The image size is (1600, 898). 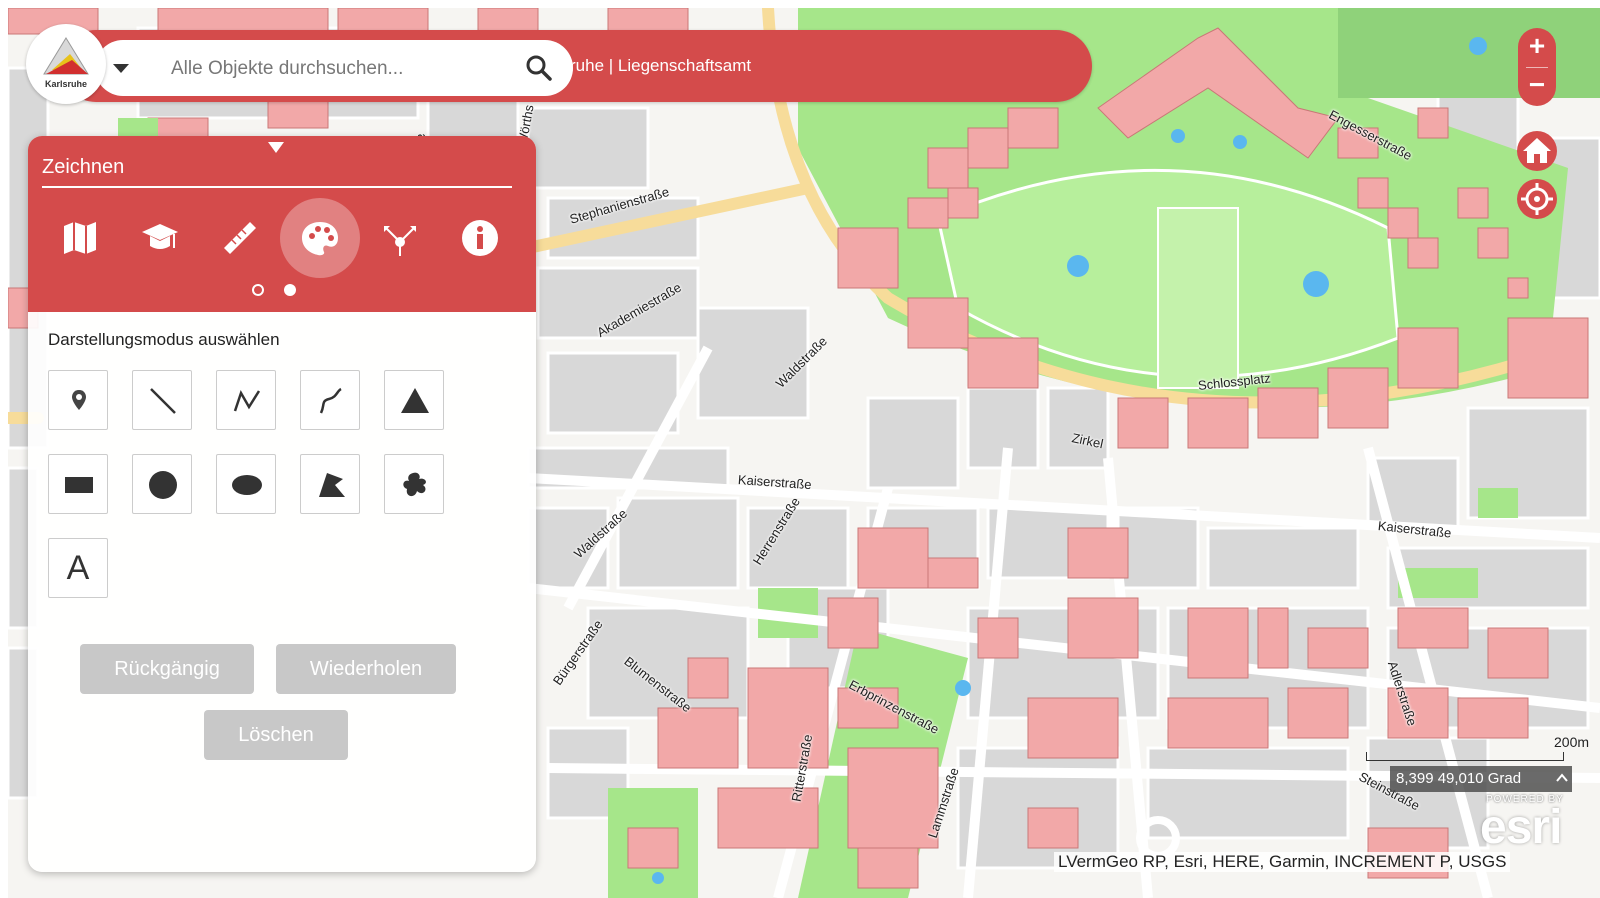 I want to click on chevron-up-icon, so click(x=1562, y=778).